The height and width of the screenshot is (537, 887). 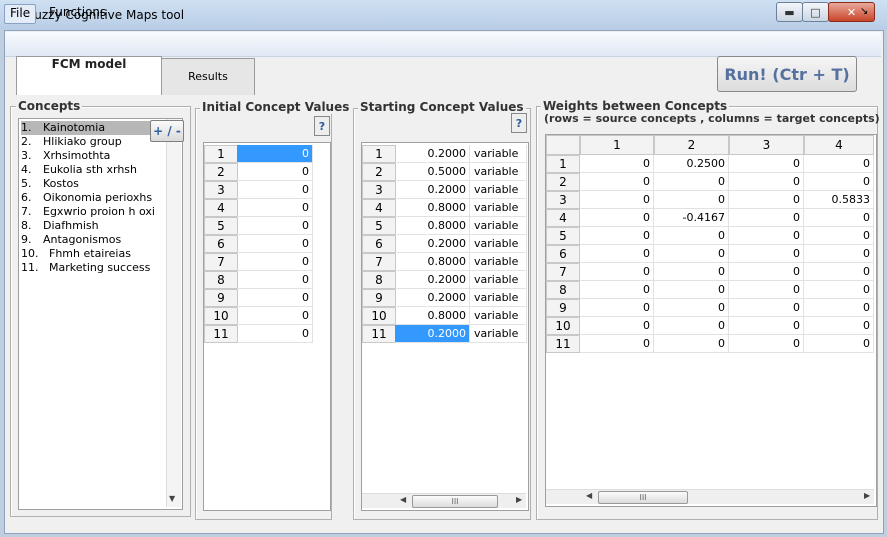 What do you see at coordinates (94, 156) in the screenshot?
I see `list-item: 3. Xrhsimothta` at bounding box center [94, 156].